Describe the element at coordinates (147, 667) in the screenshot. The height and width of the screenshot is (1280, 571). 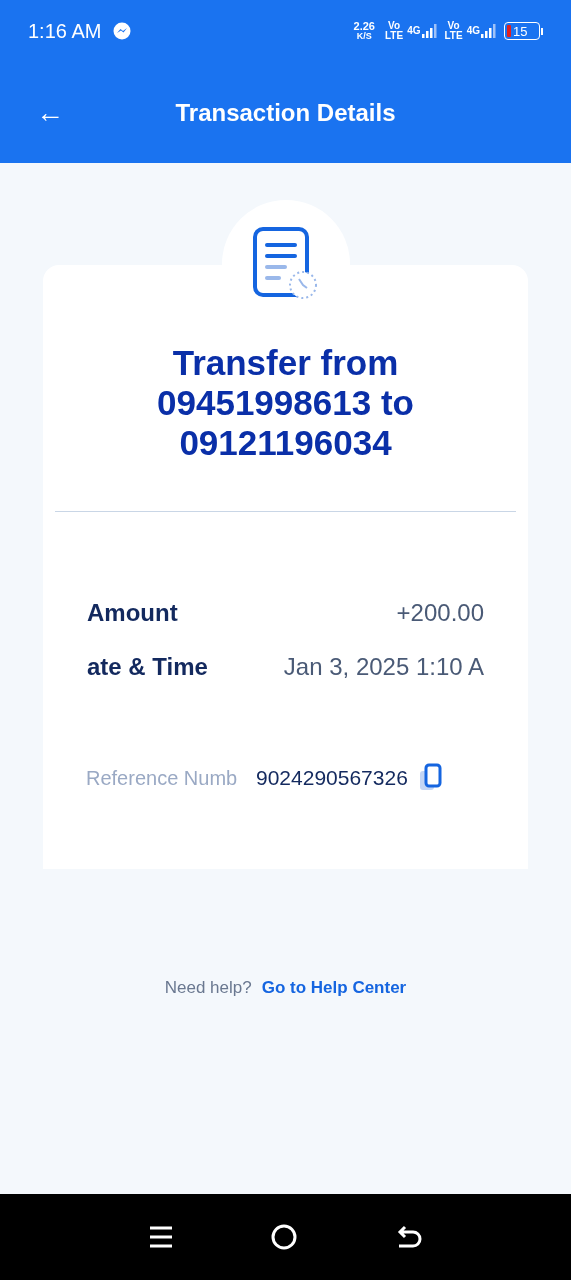
I see `detail-label: ate & Time` at that location.